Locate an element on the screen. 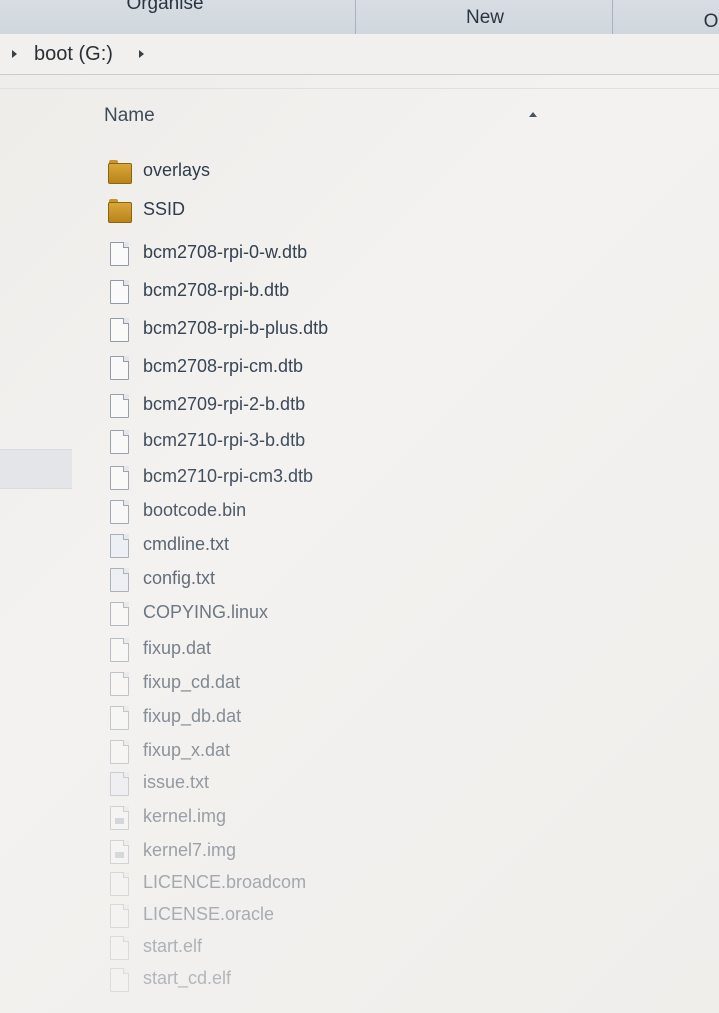  file-name: fixup_db.dat is located at coordinates (192, 716).